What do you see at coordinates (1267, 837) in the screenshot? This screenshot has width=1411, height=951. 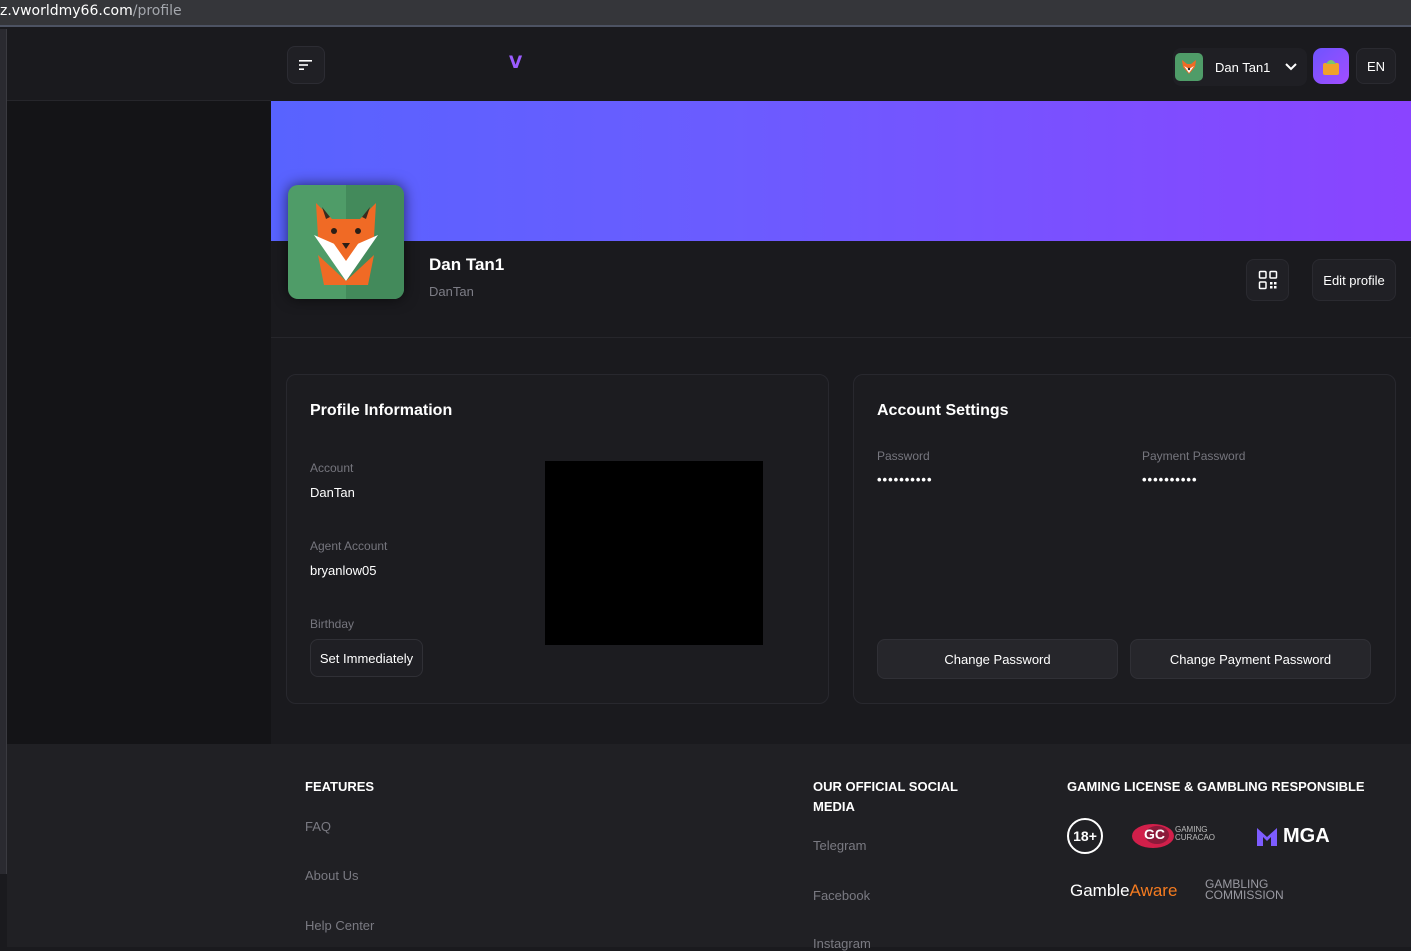 I see `mga-icon` at bounding box center [1267, 837].